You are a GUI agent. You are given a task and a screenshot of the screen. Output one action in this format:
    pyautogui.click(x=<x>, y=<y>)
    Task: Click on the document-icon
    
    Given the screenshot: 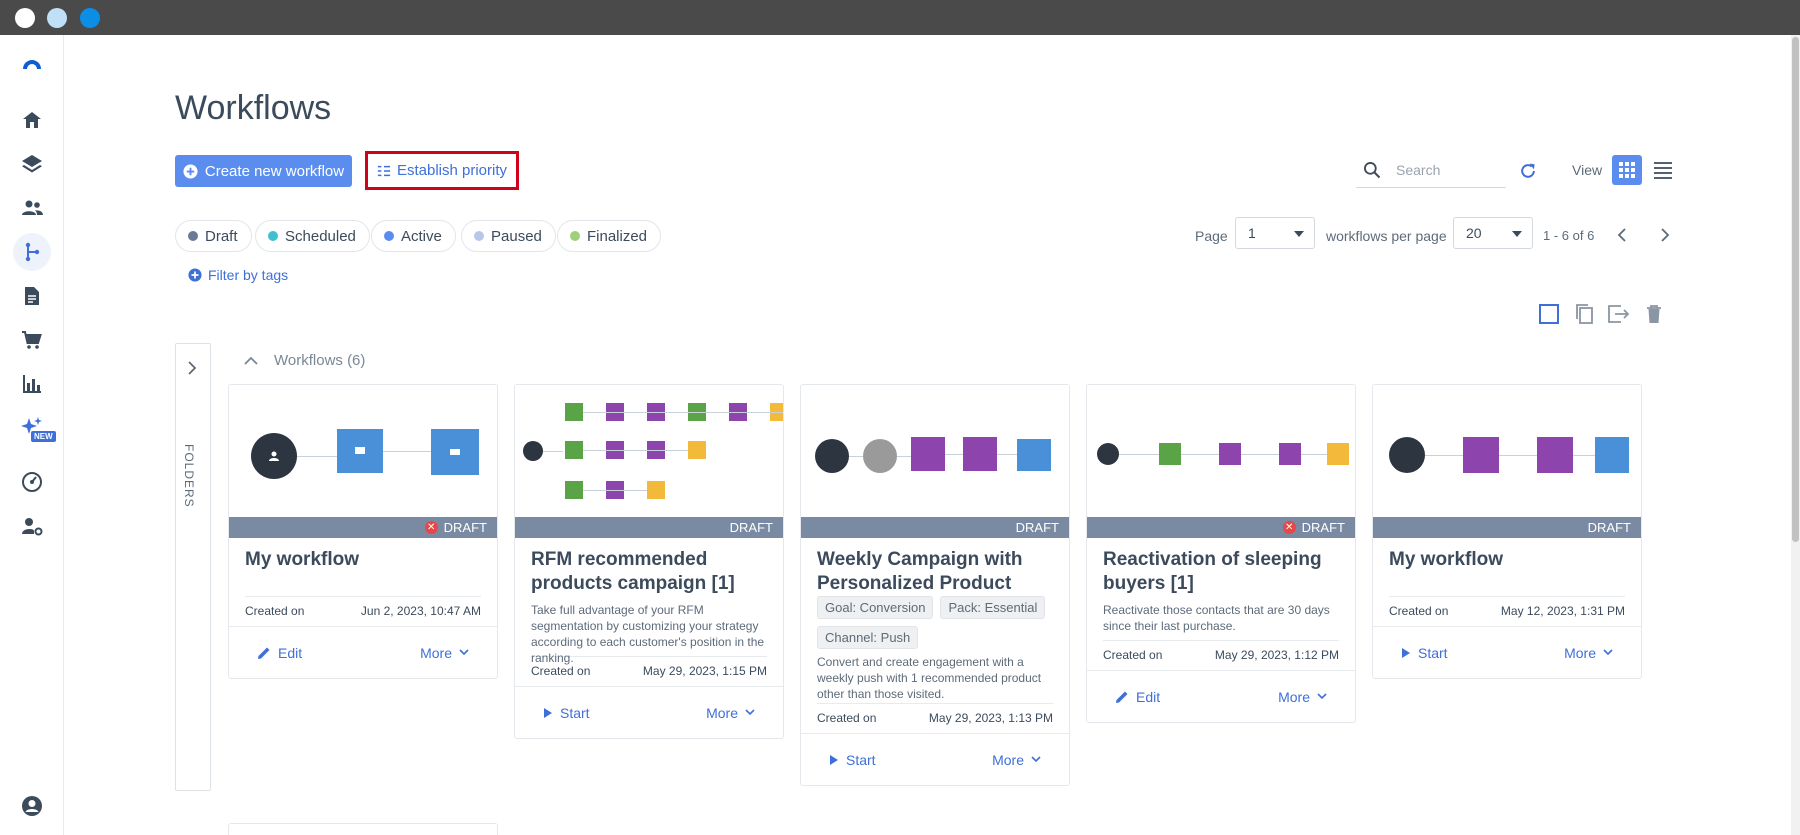 What is the action you would take?
    pyautogui.click(x=32, y=296)
    